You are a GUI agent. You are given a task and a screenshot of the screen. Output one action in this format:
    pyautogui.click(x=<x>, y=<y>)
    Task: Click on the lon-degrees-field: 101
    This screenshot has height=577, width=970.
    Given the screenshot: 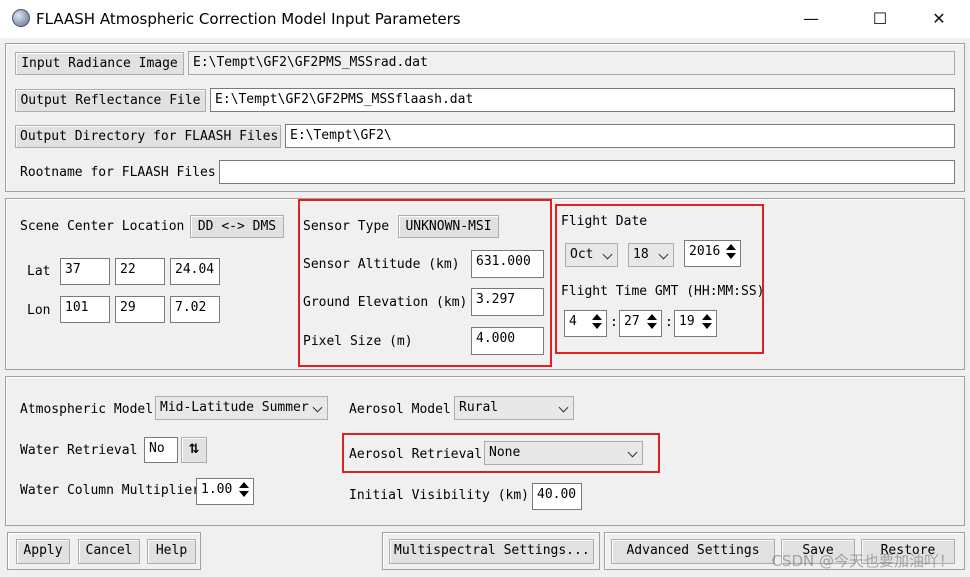 What is the action you would take?
    pyautogui.click(x=85, y=309)
    